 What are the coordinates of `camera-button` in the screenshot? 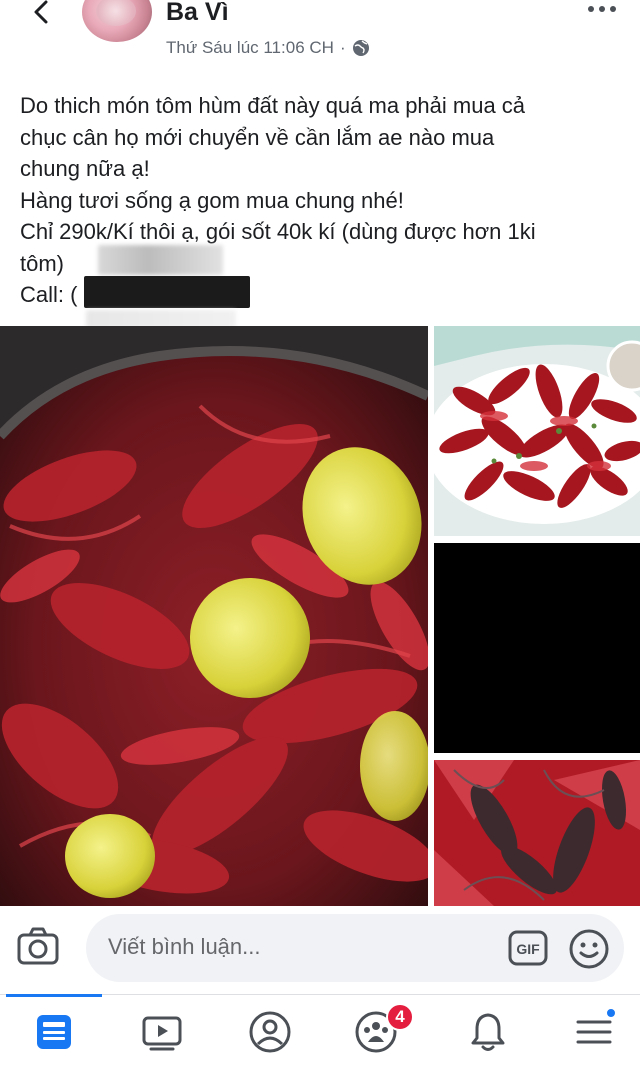 It's located at (38, 946).